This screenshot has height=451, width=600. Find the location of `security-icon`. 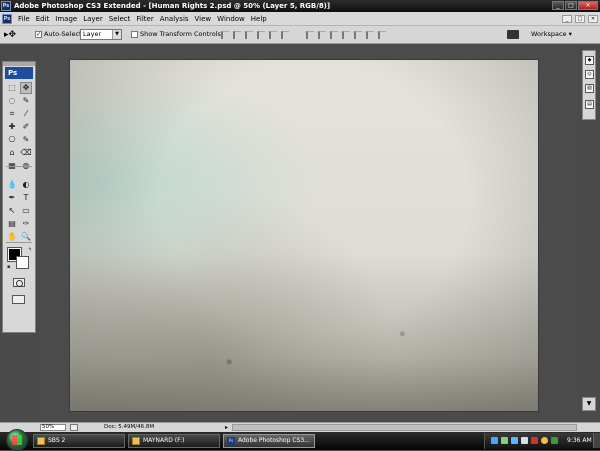

security-icon is located at coordinates (534, 440).